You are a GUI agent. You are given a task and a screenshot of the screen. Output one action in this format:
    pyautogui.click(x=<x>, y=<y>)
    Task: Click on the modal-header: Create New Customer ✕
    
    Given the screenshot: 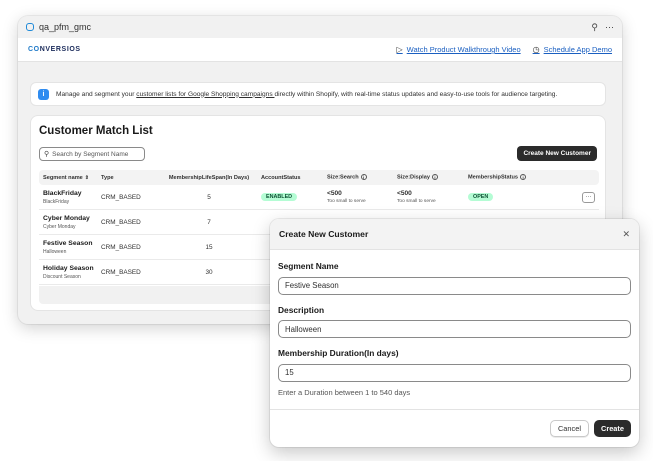 What is the action you would take?
    pyautogui.click(x=454, y=234)
    